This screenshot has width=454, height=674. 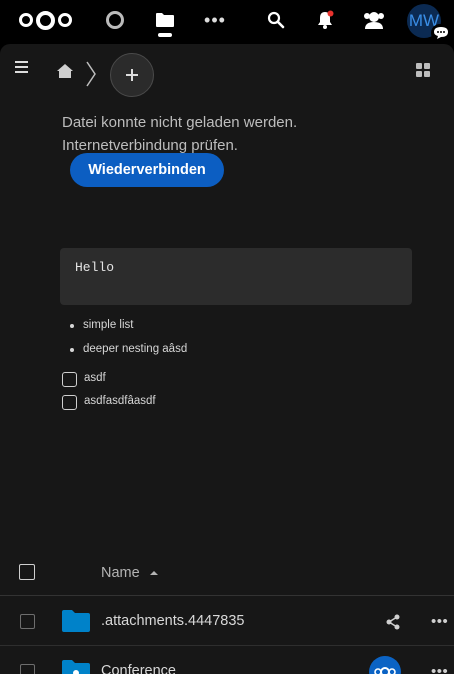 I want to click on code-block: Hello, so click(x=236, y=276).